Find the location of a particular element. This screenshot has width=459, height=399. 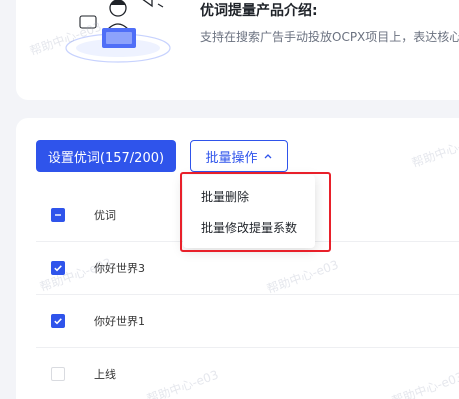

menu-item-batch-delete: 批量删除 is located at coordinates (225, 196).